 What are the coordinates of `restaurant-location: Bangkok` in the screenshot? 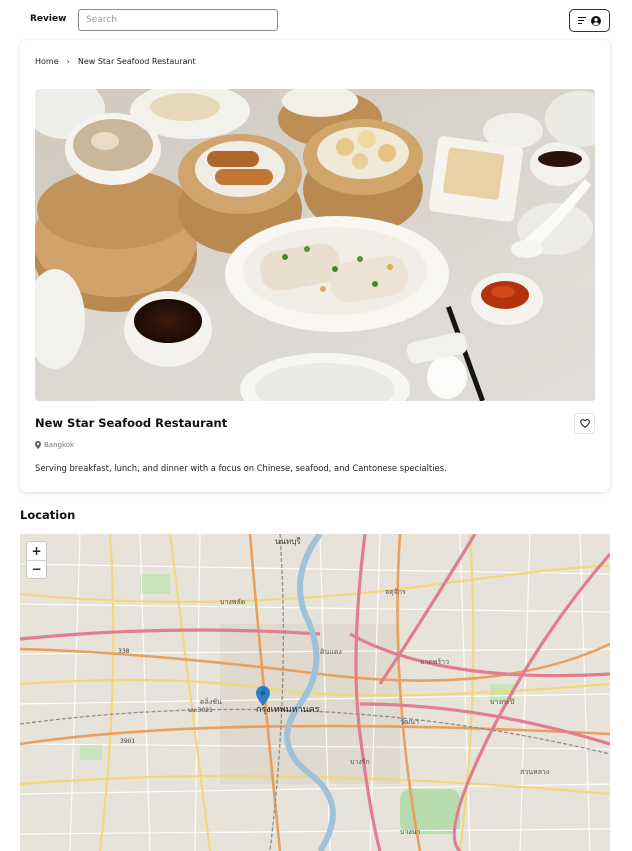 It's located at (54, 445).